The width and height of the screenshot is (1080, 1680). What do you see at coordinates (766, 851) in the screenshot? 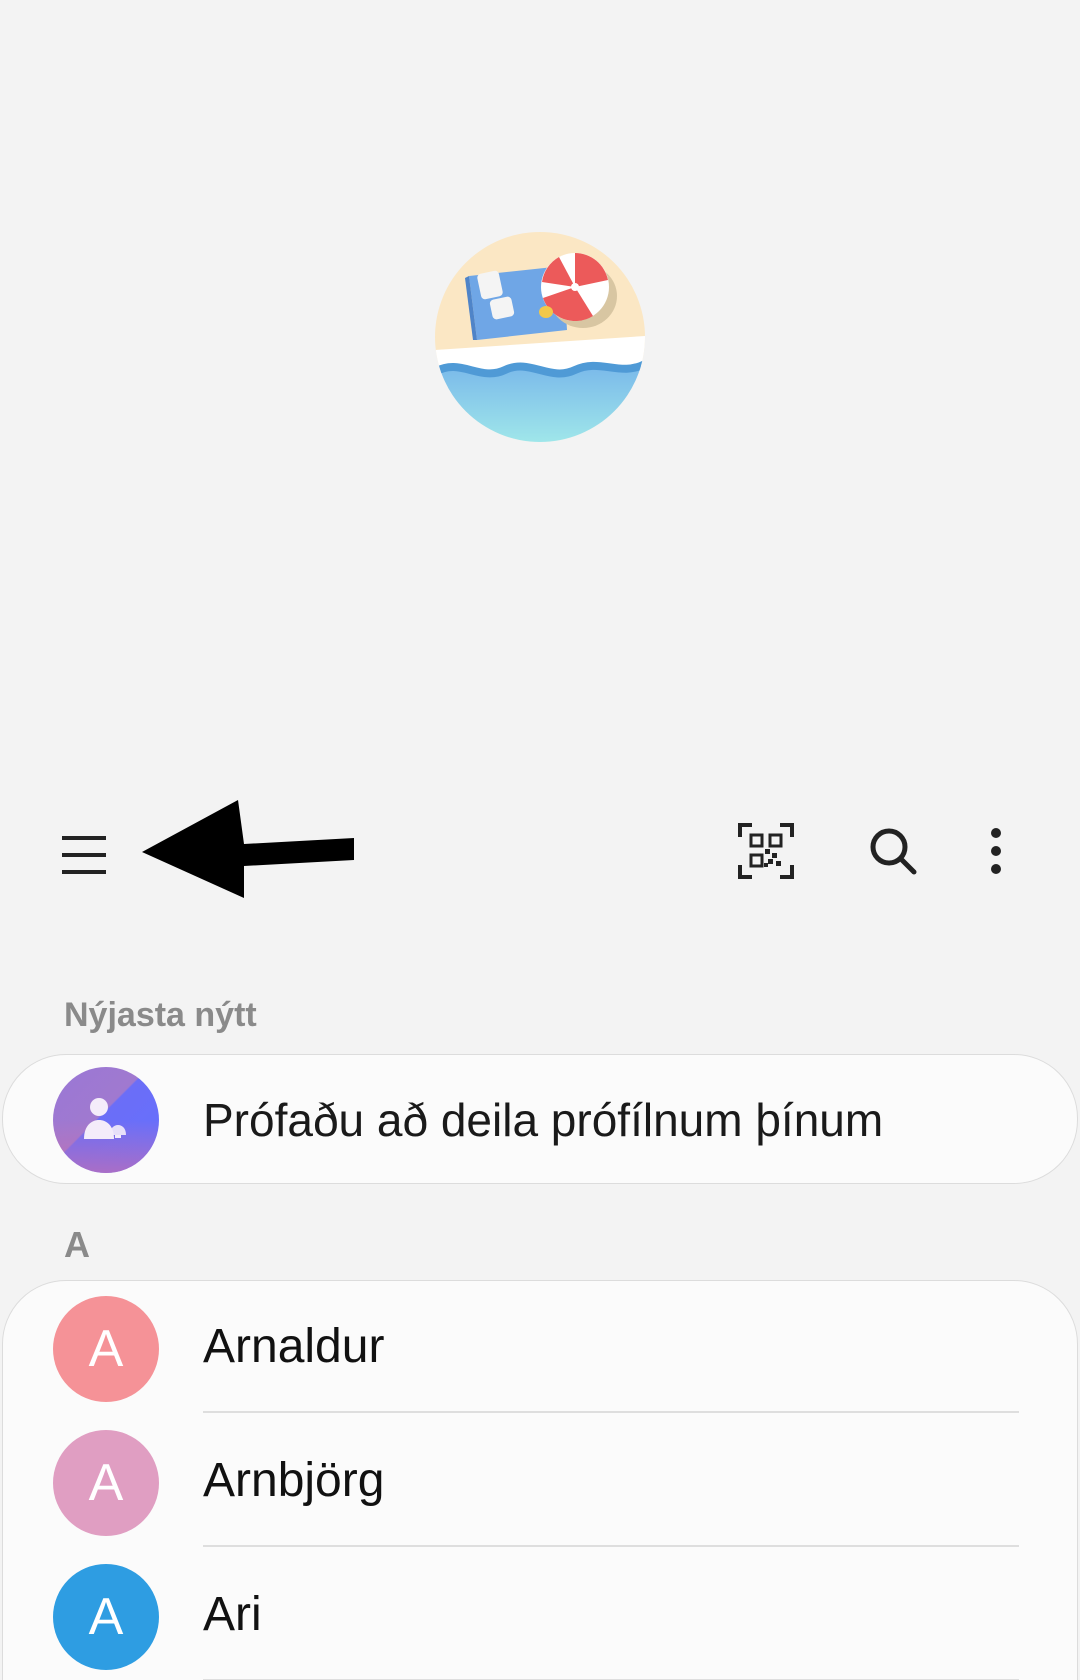
I see `qr-code-icon` at bounding box center [766, 851].